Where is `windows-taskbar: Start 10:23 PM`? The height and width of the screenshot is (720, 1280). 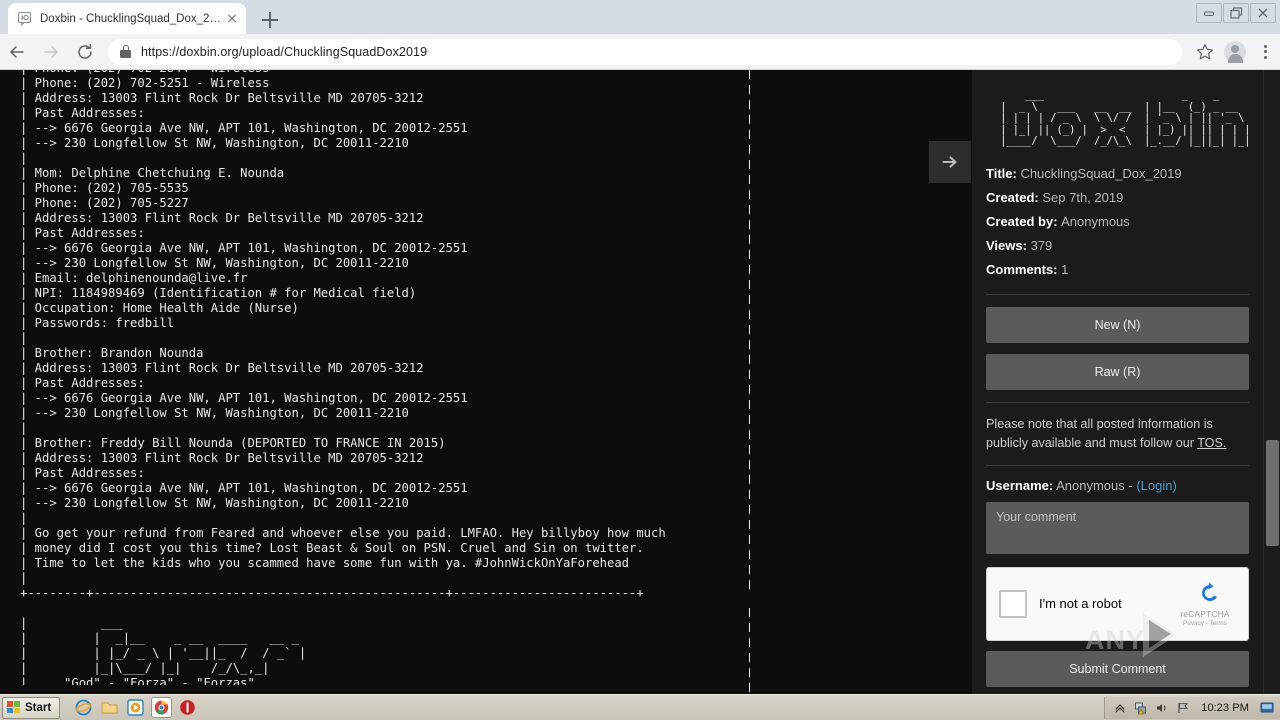 windows-taskbar: Start 10:23 PM is located at coordinates (640, 707).